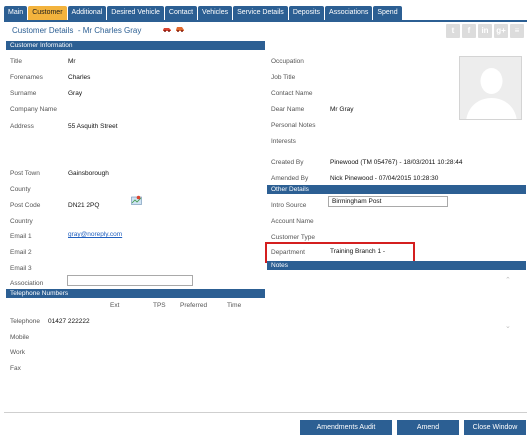 Image resolution: width=532 pixels, height=445 pixels. What do you see at coordinates (47, 13) in the screenshot?
I see `tab-customer: Customer` at bounding box center [47, 13].